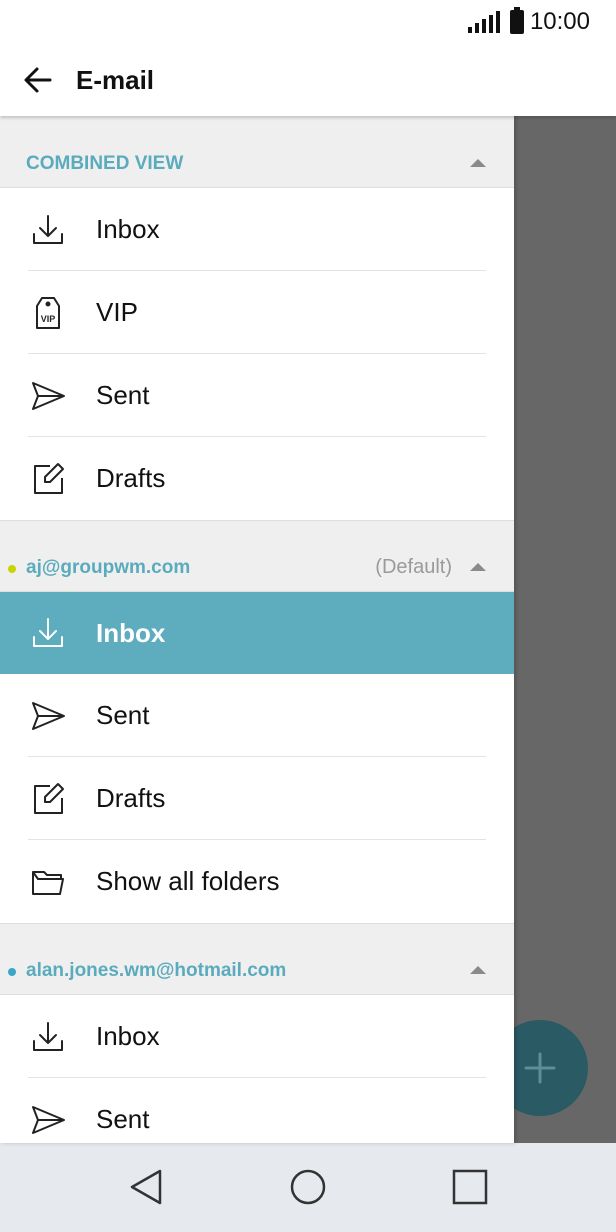 The height and width of the screenshot is (1232, 616). Describe the element at coordinates (540, 1068) in the screenshot. I see `plus-icon` at that location.